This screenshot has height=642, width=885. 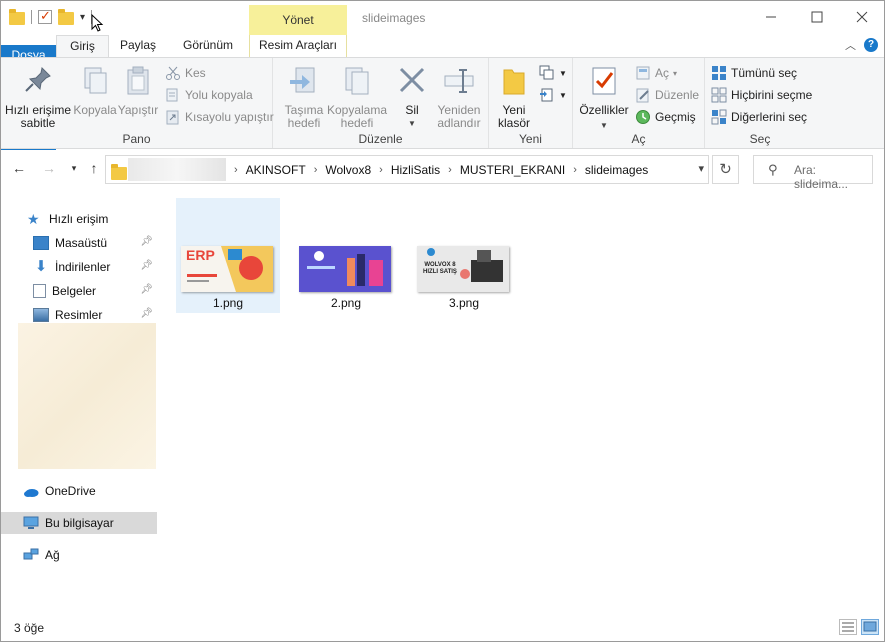 What do you see at coordinates (138, 46) in the screenshot?
I see `tab-share: Paylaş` at bounding box center [138, 46].